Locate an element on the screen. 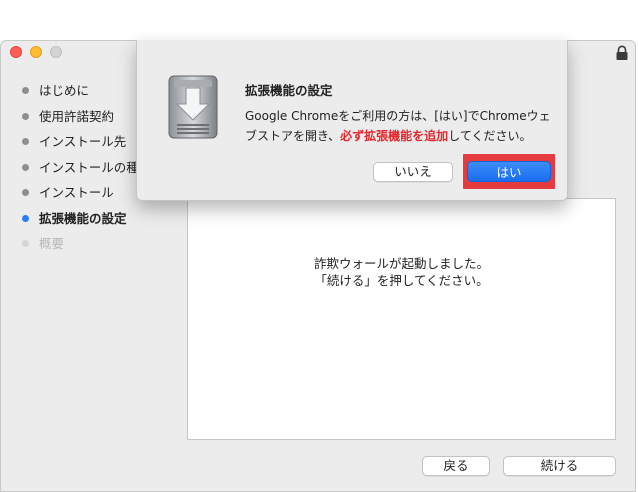  step-destination: インストール先 is located at coordinates (86, 146).